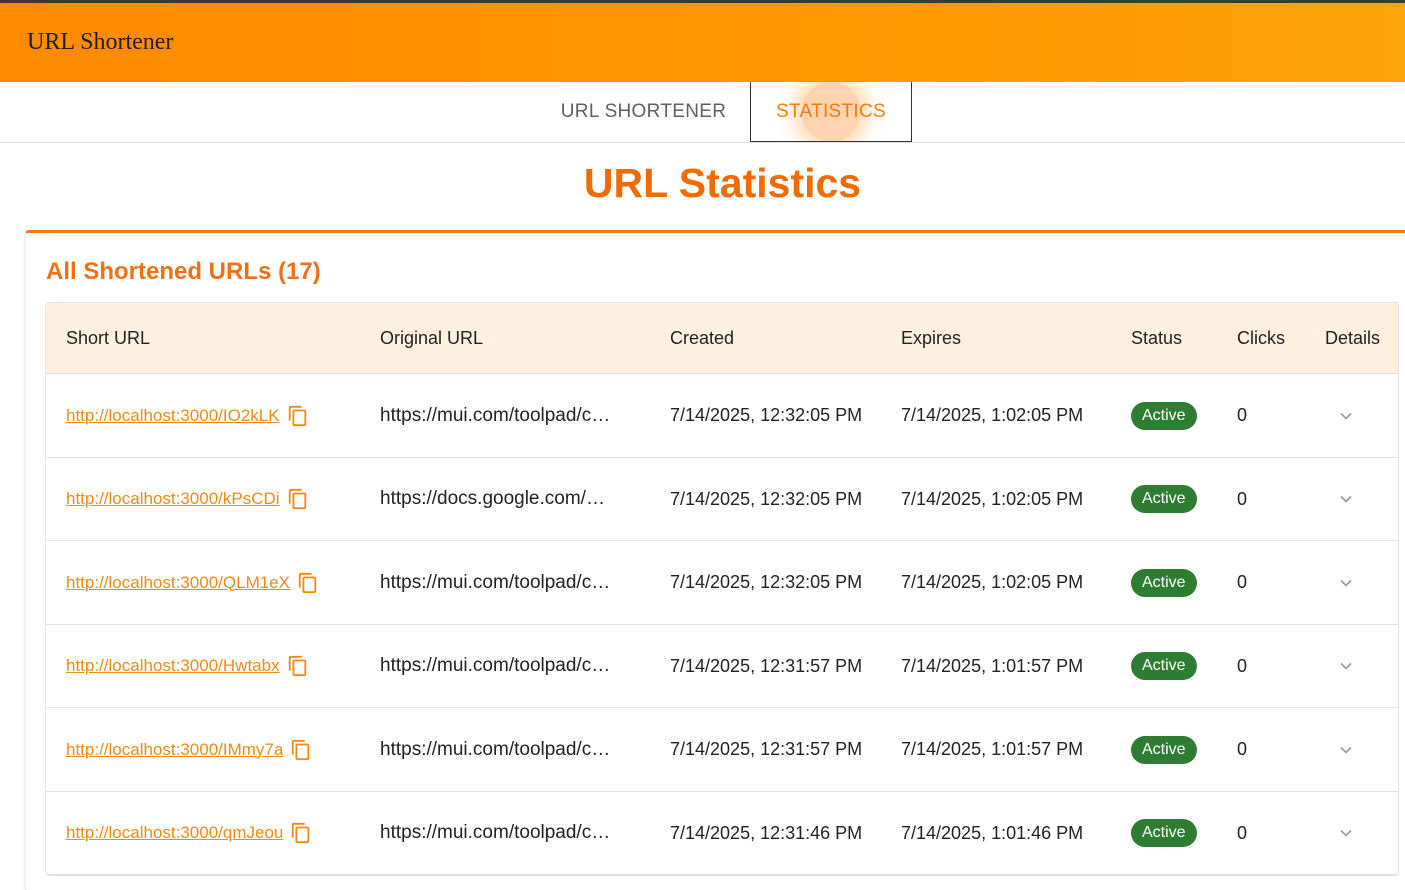  I want to click on short-url-cell: http://localhost:3000/qmJeou, so click(189, 833).